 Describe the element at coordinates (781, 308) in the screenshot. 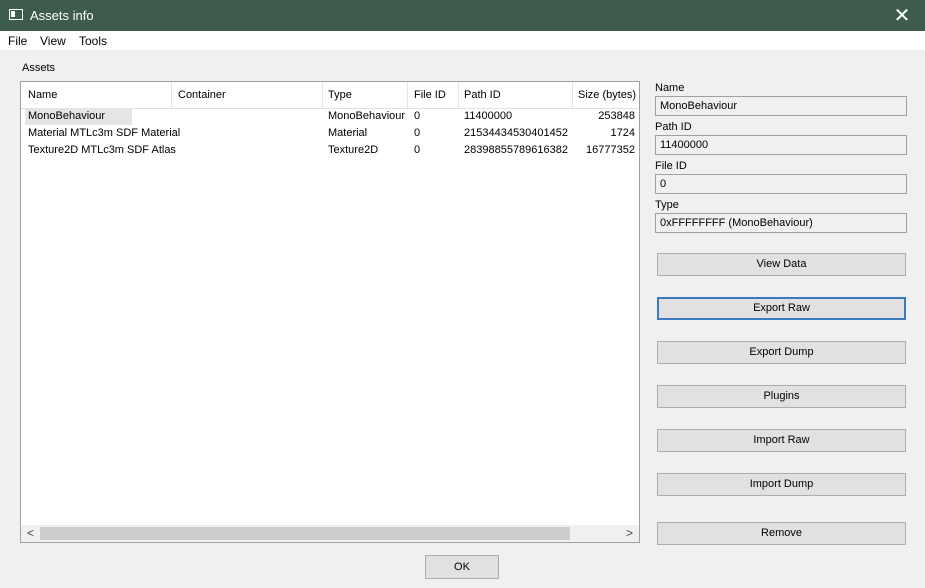

I see `export-raw-button: Export Raw` at that location.